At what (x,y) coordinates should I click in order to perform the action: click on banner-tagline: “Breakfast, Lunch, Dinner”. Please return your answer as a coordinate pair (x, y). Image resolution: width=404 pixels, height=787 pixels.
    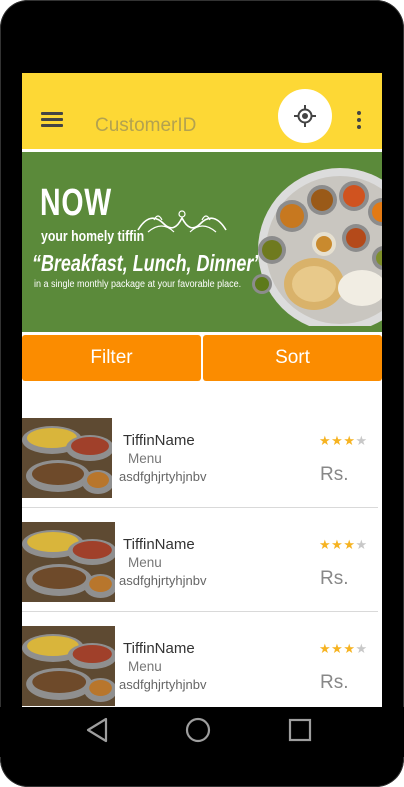
    Looking at the image, I should click on (147, 263).